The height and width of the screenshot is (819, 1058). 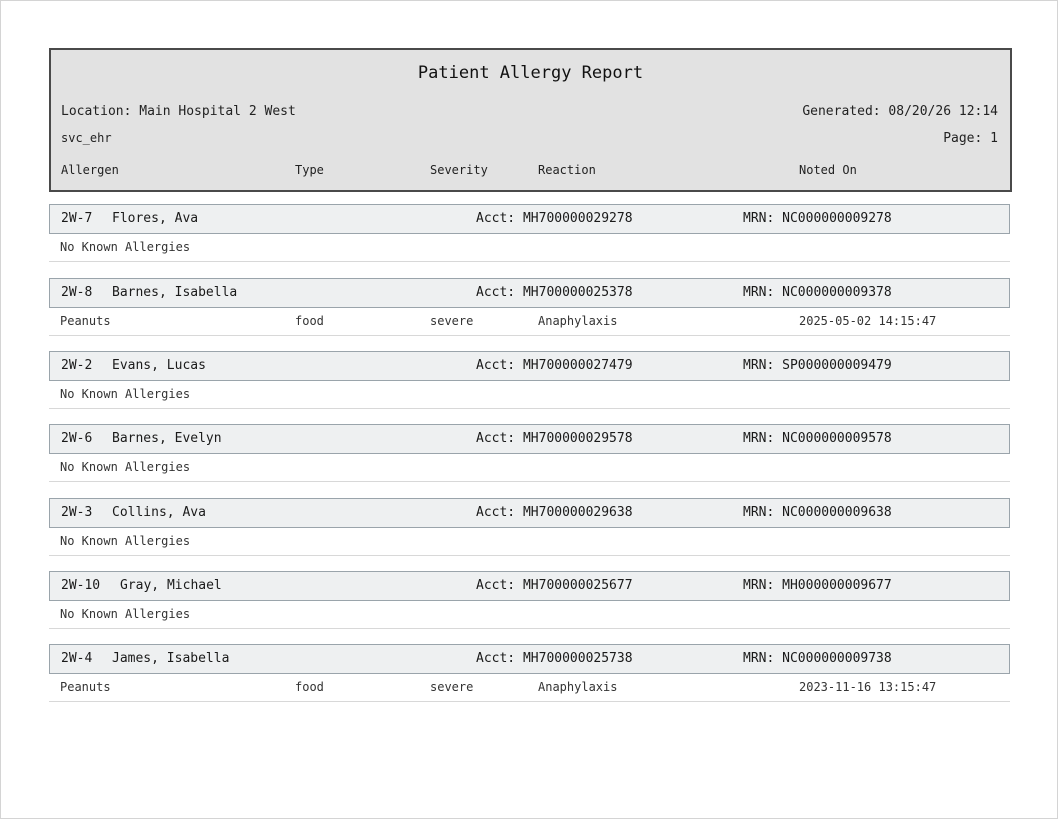 I want to click on patient-name: Barnes, Isabella, so click(x=175, y=292).